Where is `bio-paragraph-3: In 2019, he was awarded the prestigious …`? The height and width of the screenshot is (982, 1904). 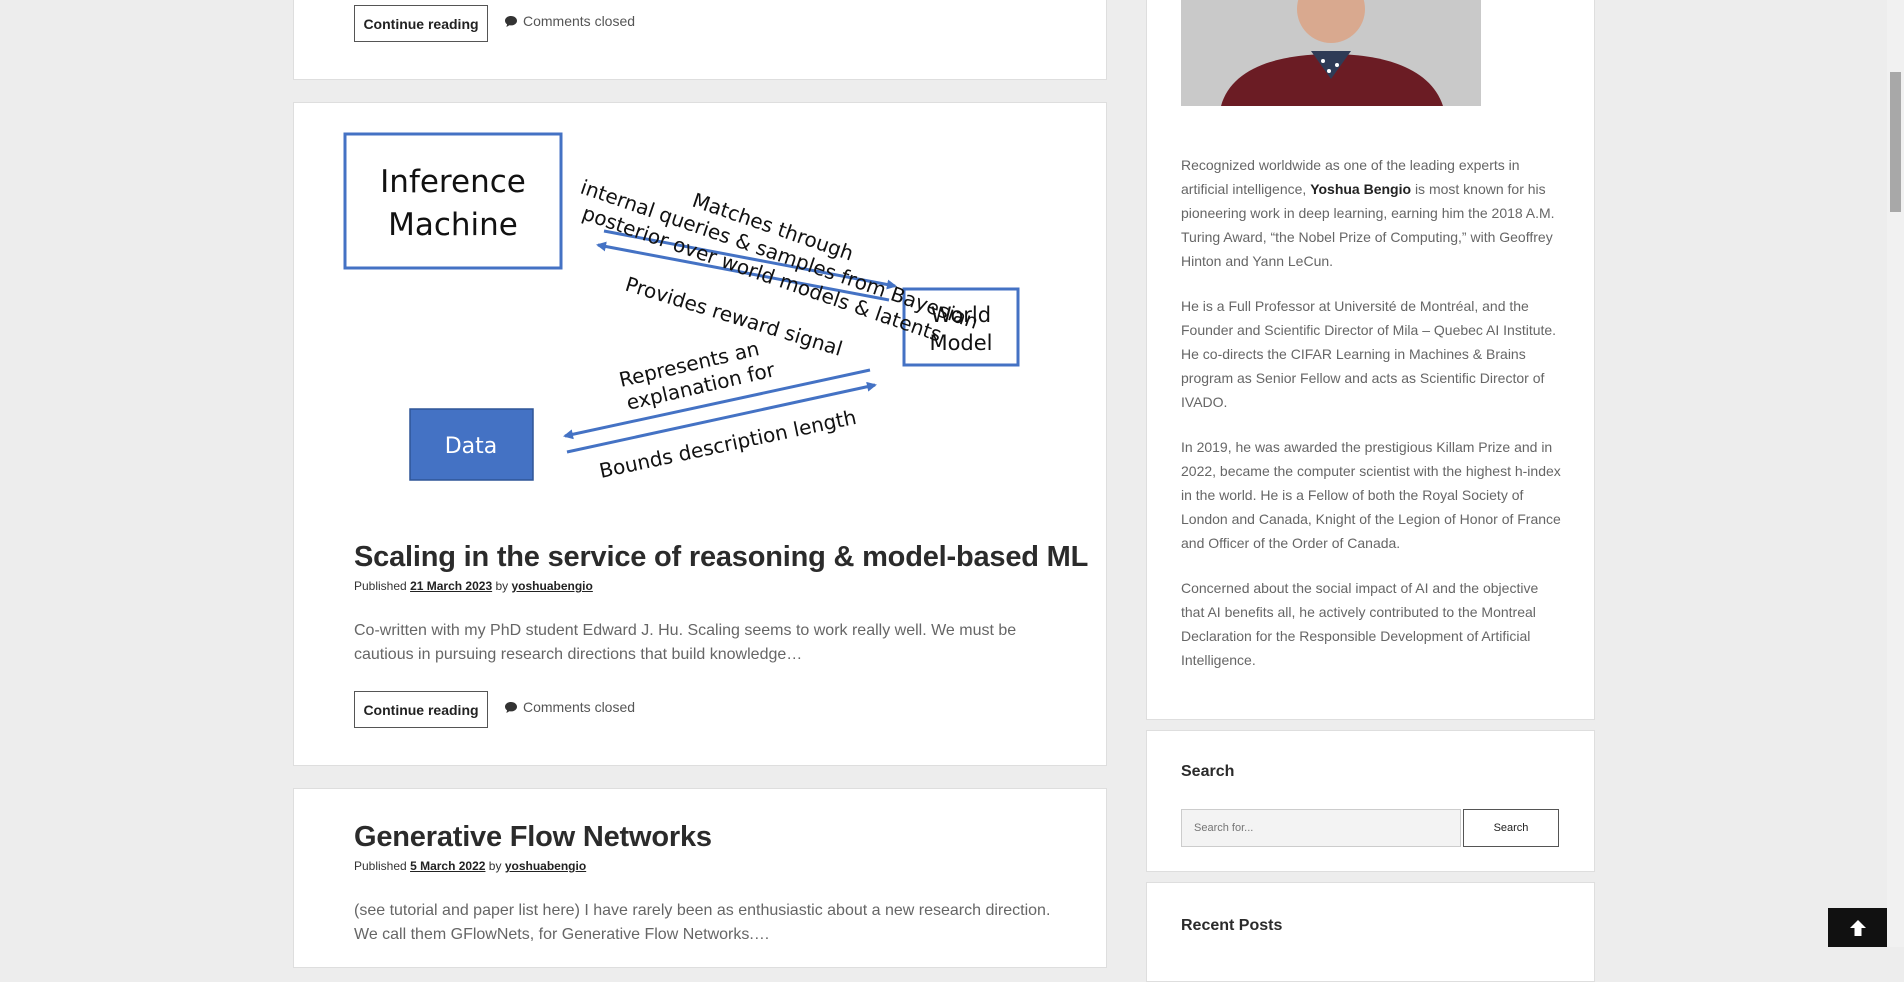 bio-paragraph-3: In 2019, he was awarded the prestigious … is located at coordinates (1371, 495).